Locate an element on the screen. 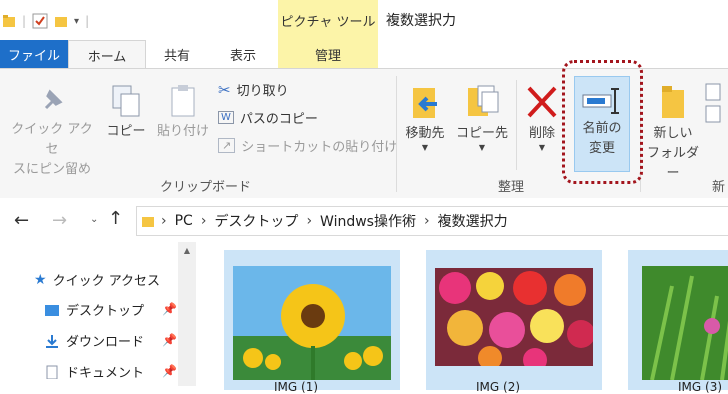  scroll-up-icon: ▲ is located at coordinates (187, 250).